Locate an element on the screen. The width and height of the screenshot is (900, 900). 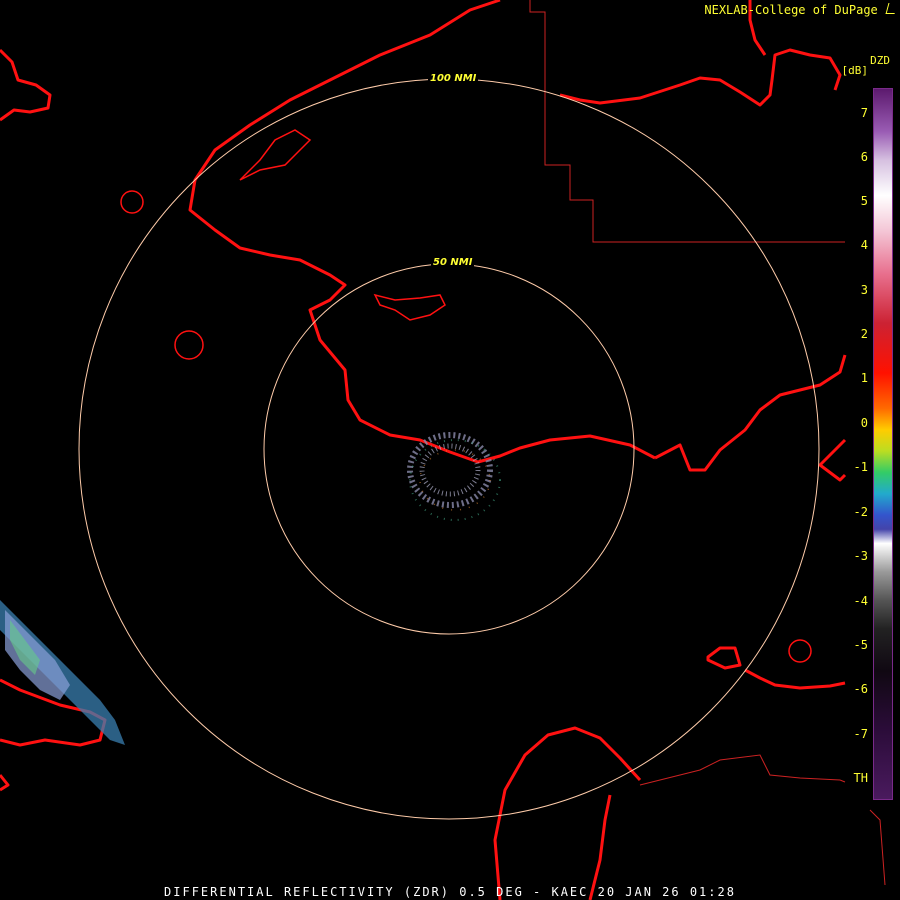
range-ring-label-50: 50 NMI is located at coordinates (453, 262).